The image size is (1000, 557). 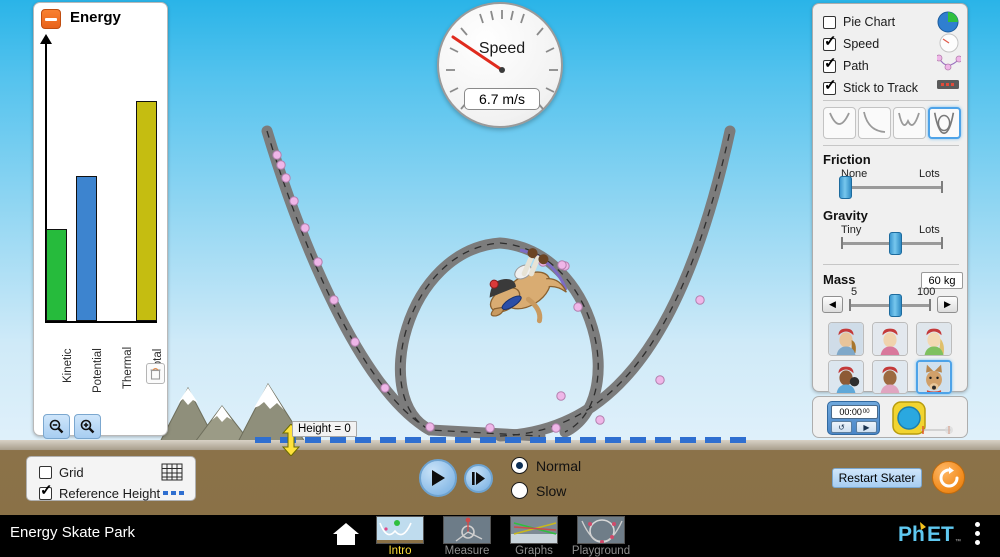 I want to click on tab-intro-thumbnail, so click(x=400, y=530).